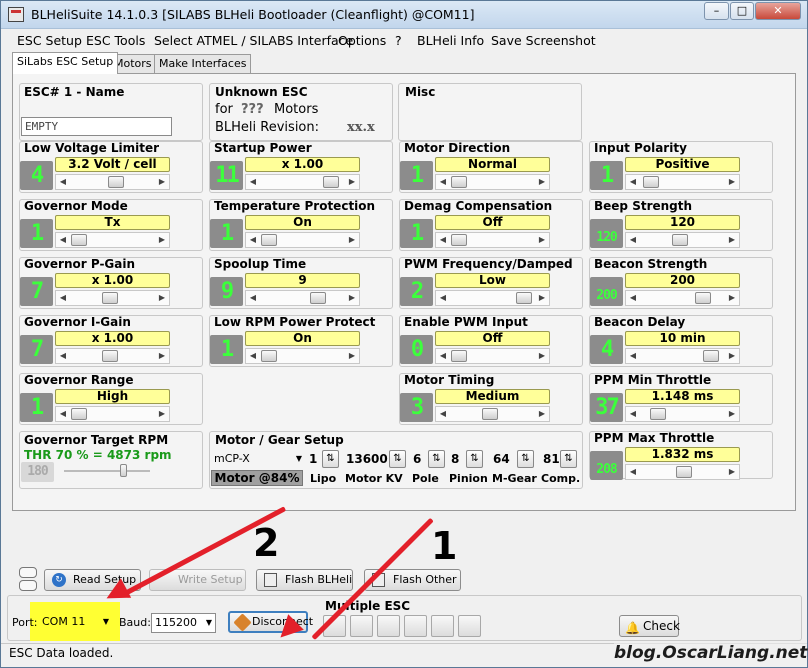  What do you see at coordinates (183, 623) in the screenshot?
I see `baud-select: 115200 ▼` at bounding box center [183, 623].